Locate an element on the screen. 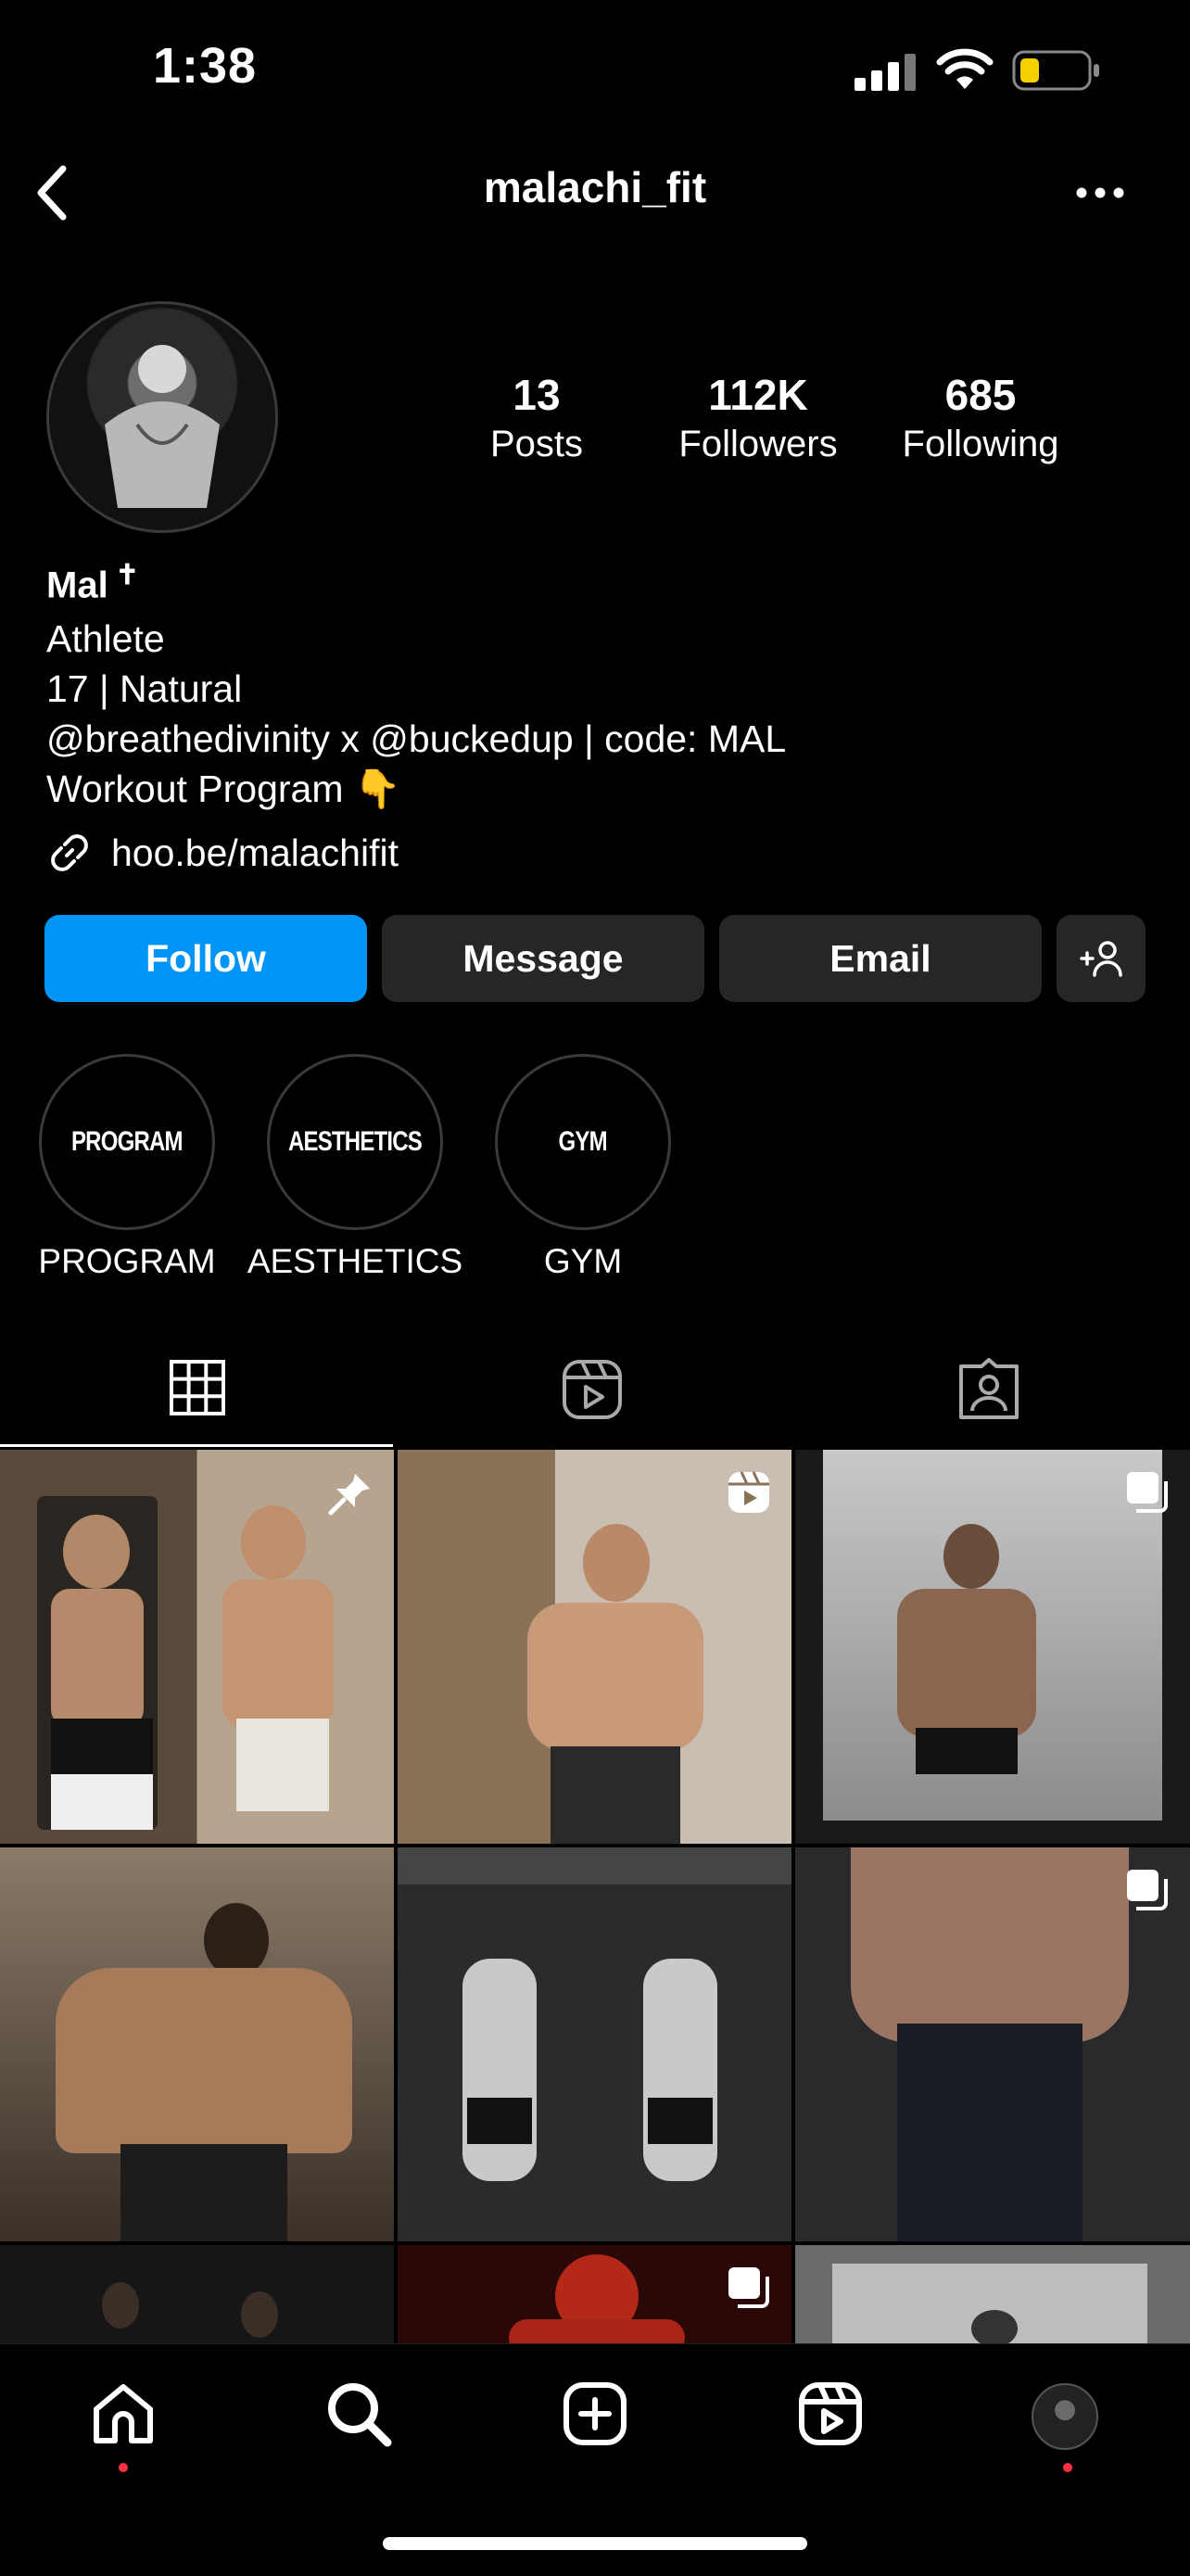 The image size is (1190, 2576). followers-count: 112K is located at coordinates (758, 395).